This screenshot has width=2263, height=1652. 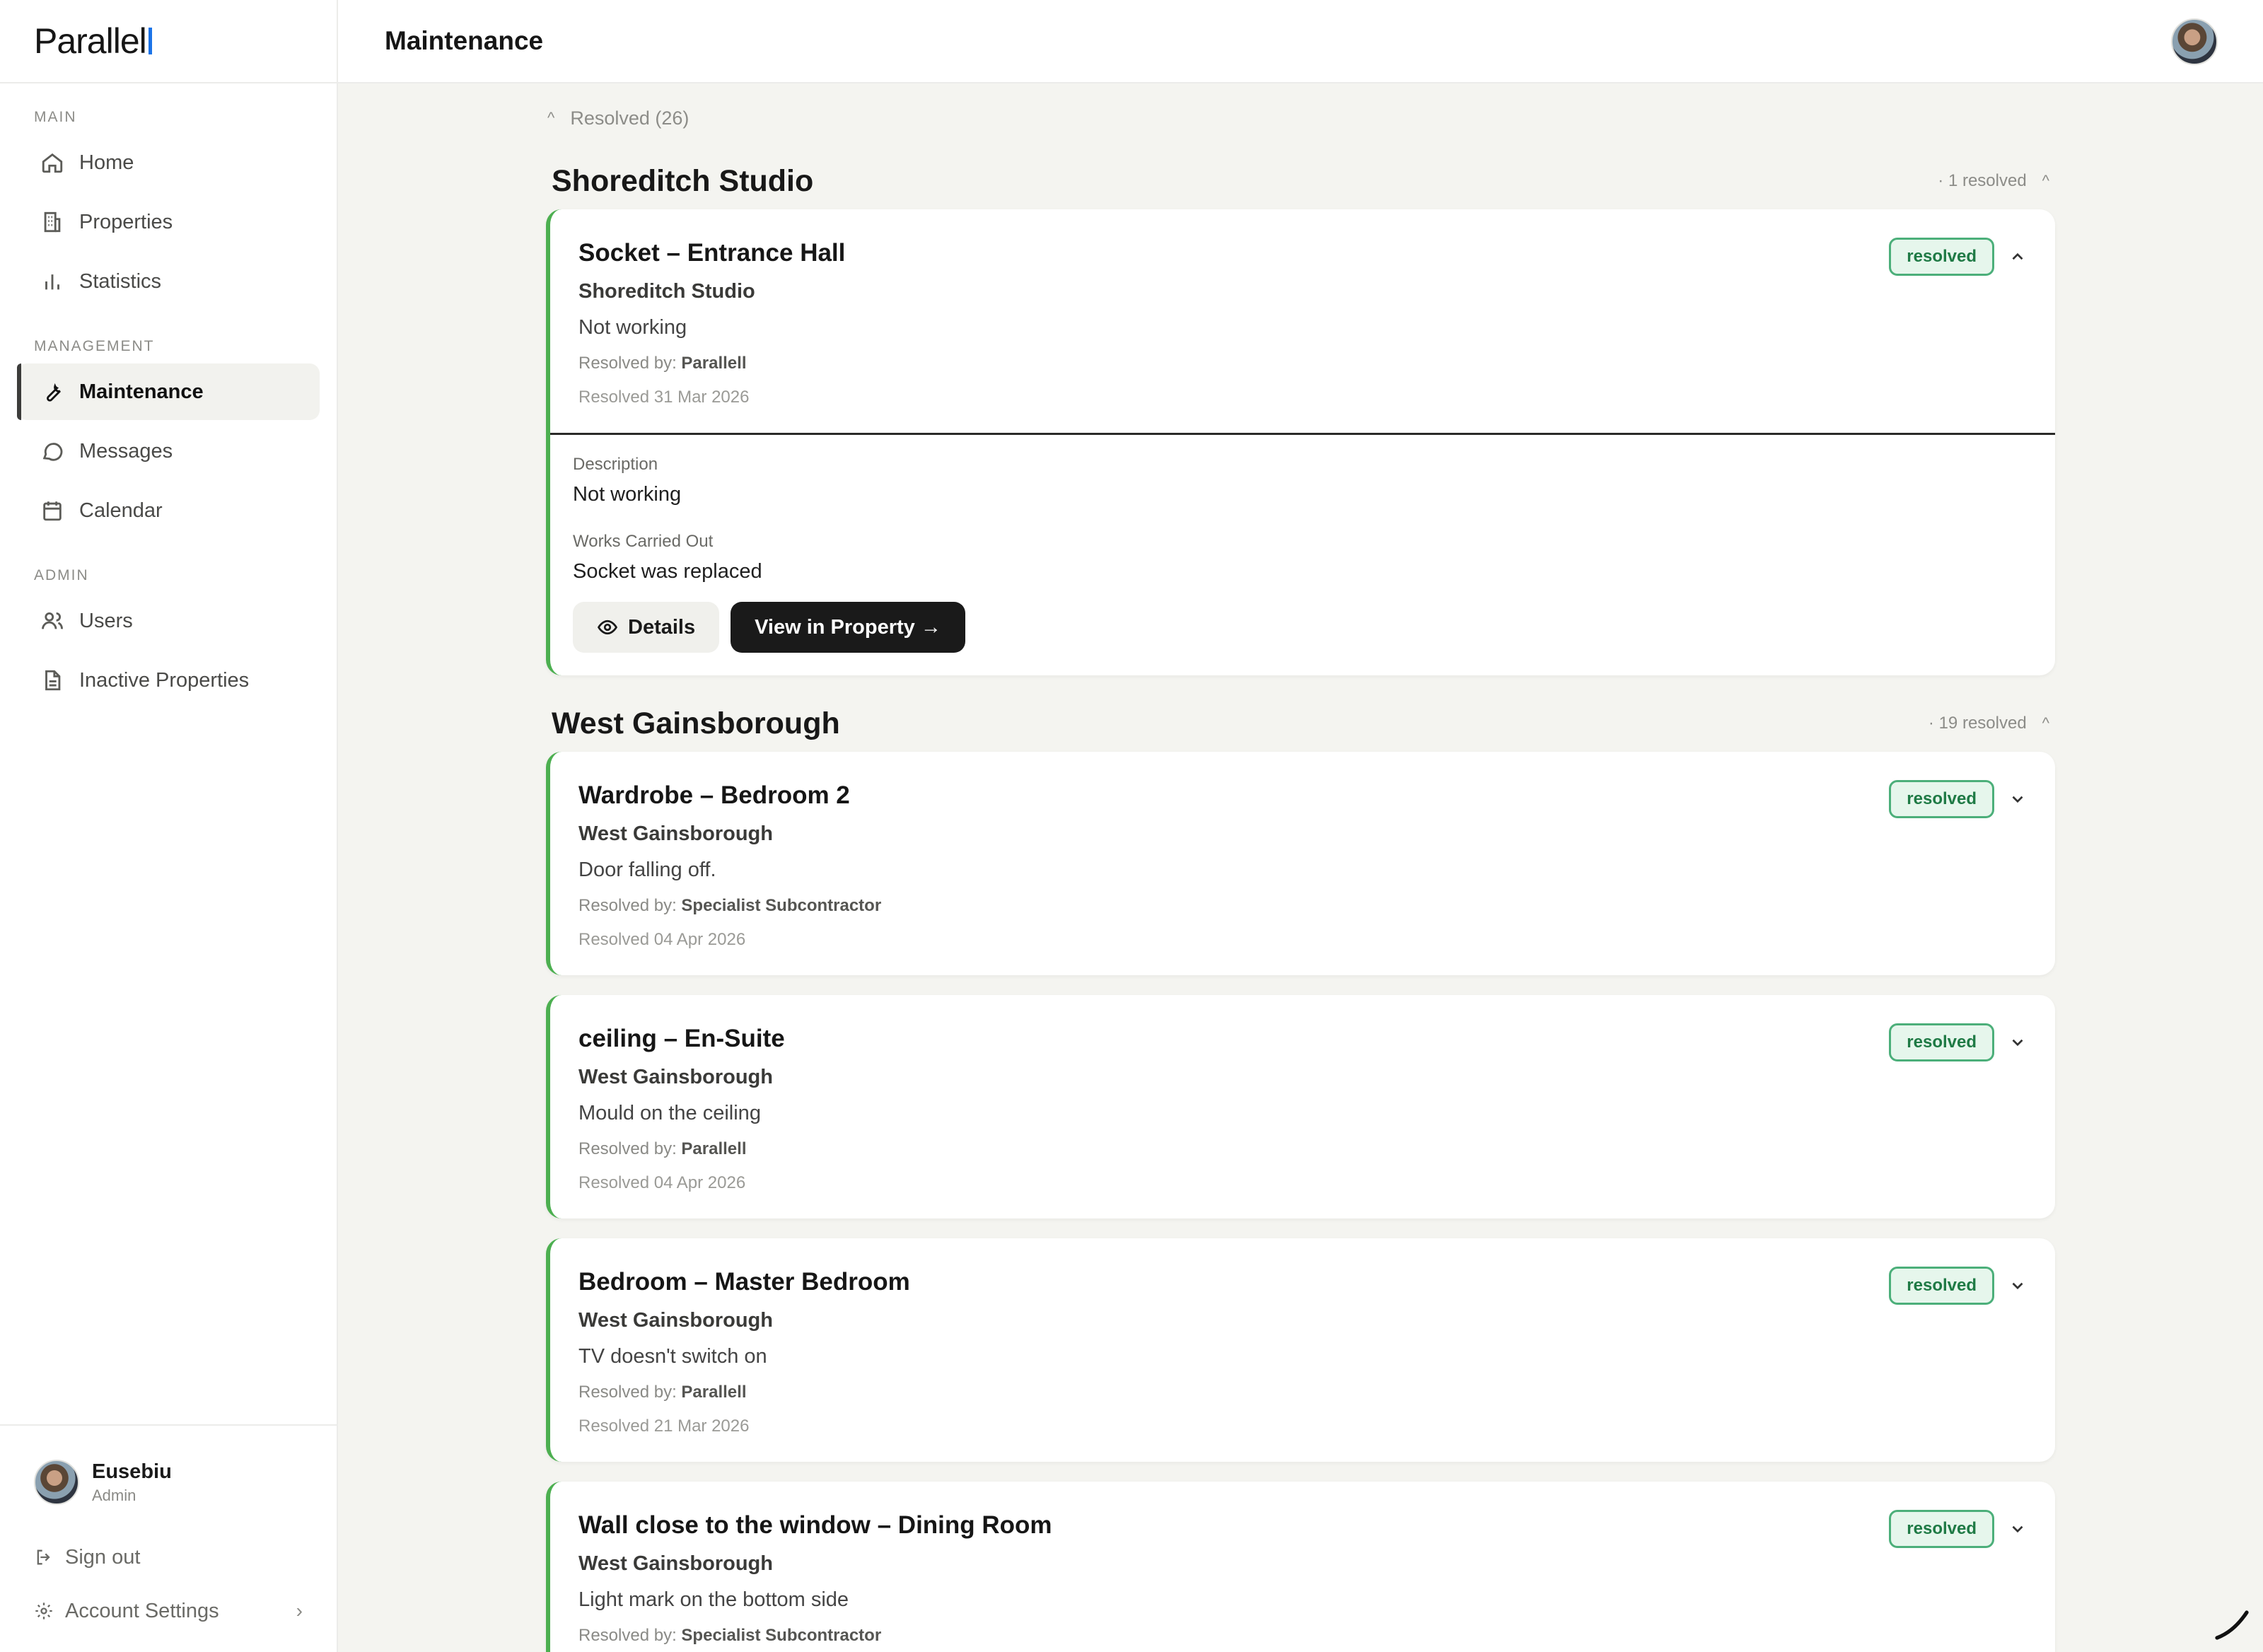 I want to click on view-in-property-button: View in Property →, so click(x=848, y=627).